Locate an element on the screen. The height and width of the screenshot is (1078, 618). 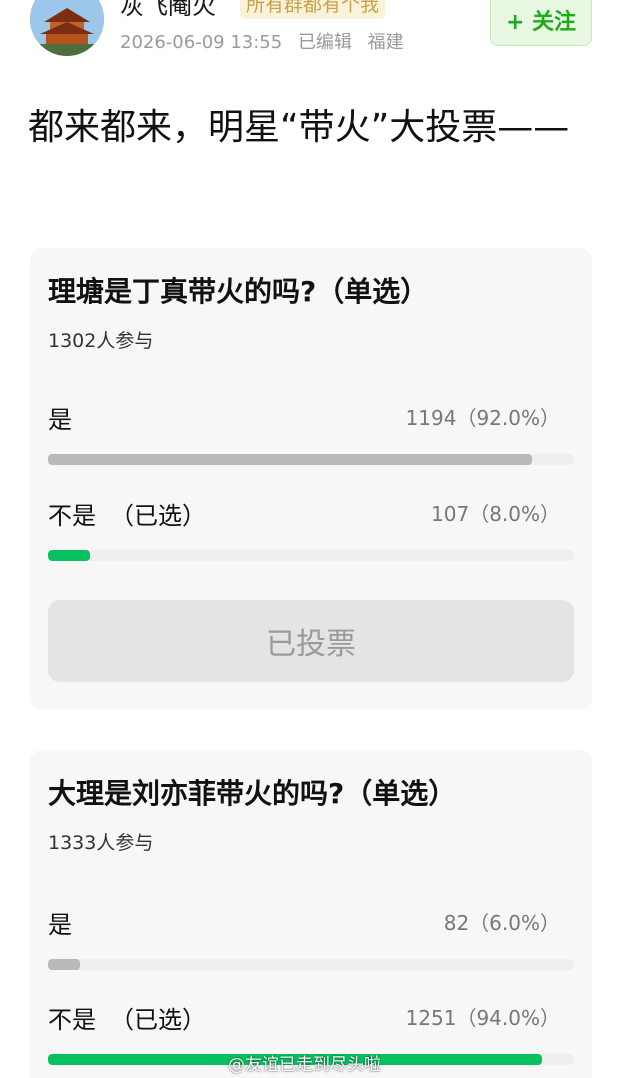
poll-participants: 1333人参与 is located at coordinates (101, 843).